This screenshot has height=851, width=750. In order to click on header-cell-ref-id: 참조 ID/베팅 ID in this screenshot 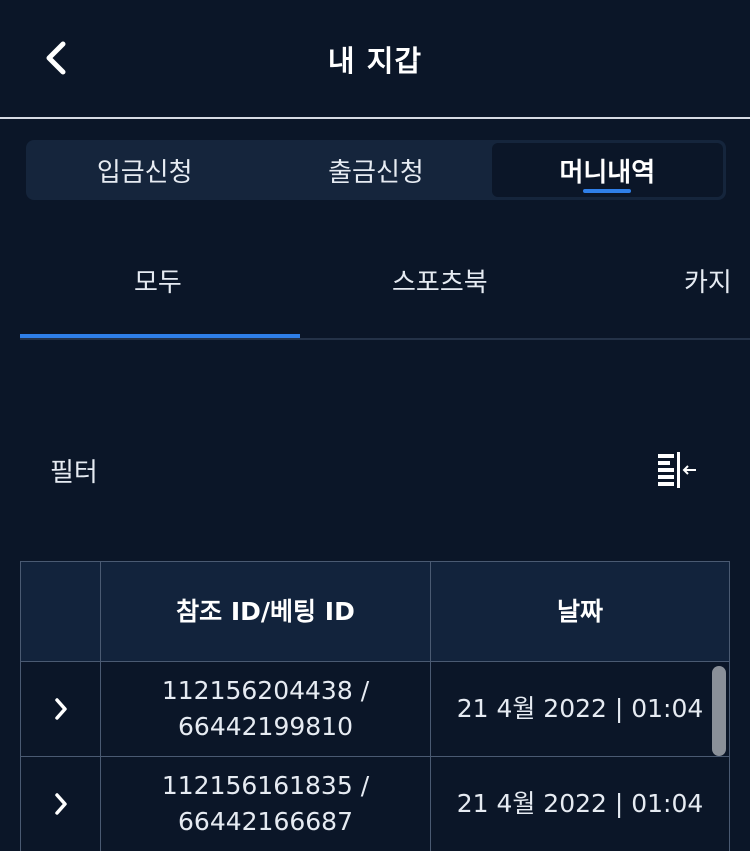, I will do `click(266, 612)`.